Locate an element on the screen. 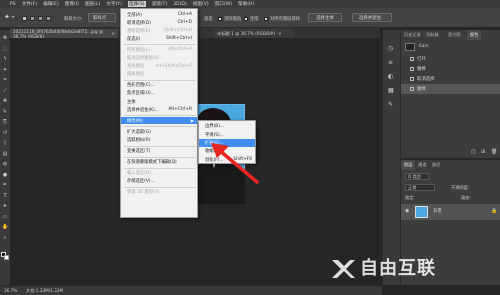 Image resolution: width=500 pixels, height=295 pixels. select-menu-item: 新建 3D 模型(3) is located at coordinates (159, 192).